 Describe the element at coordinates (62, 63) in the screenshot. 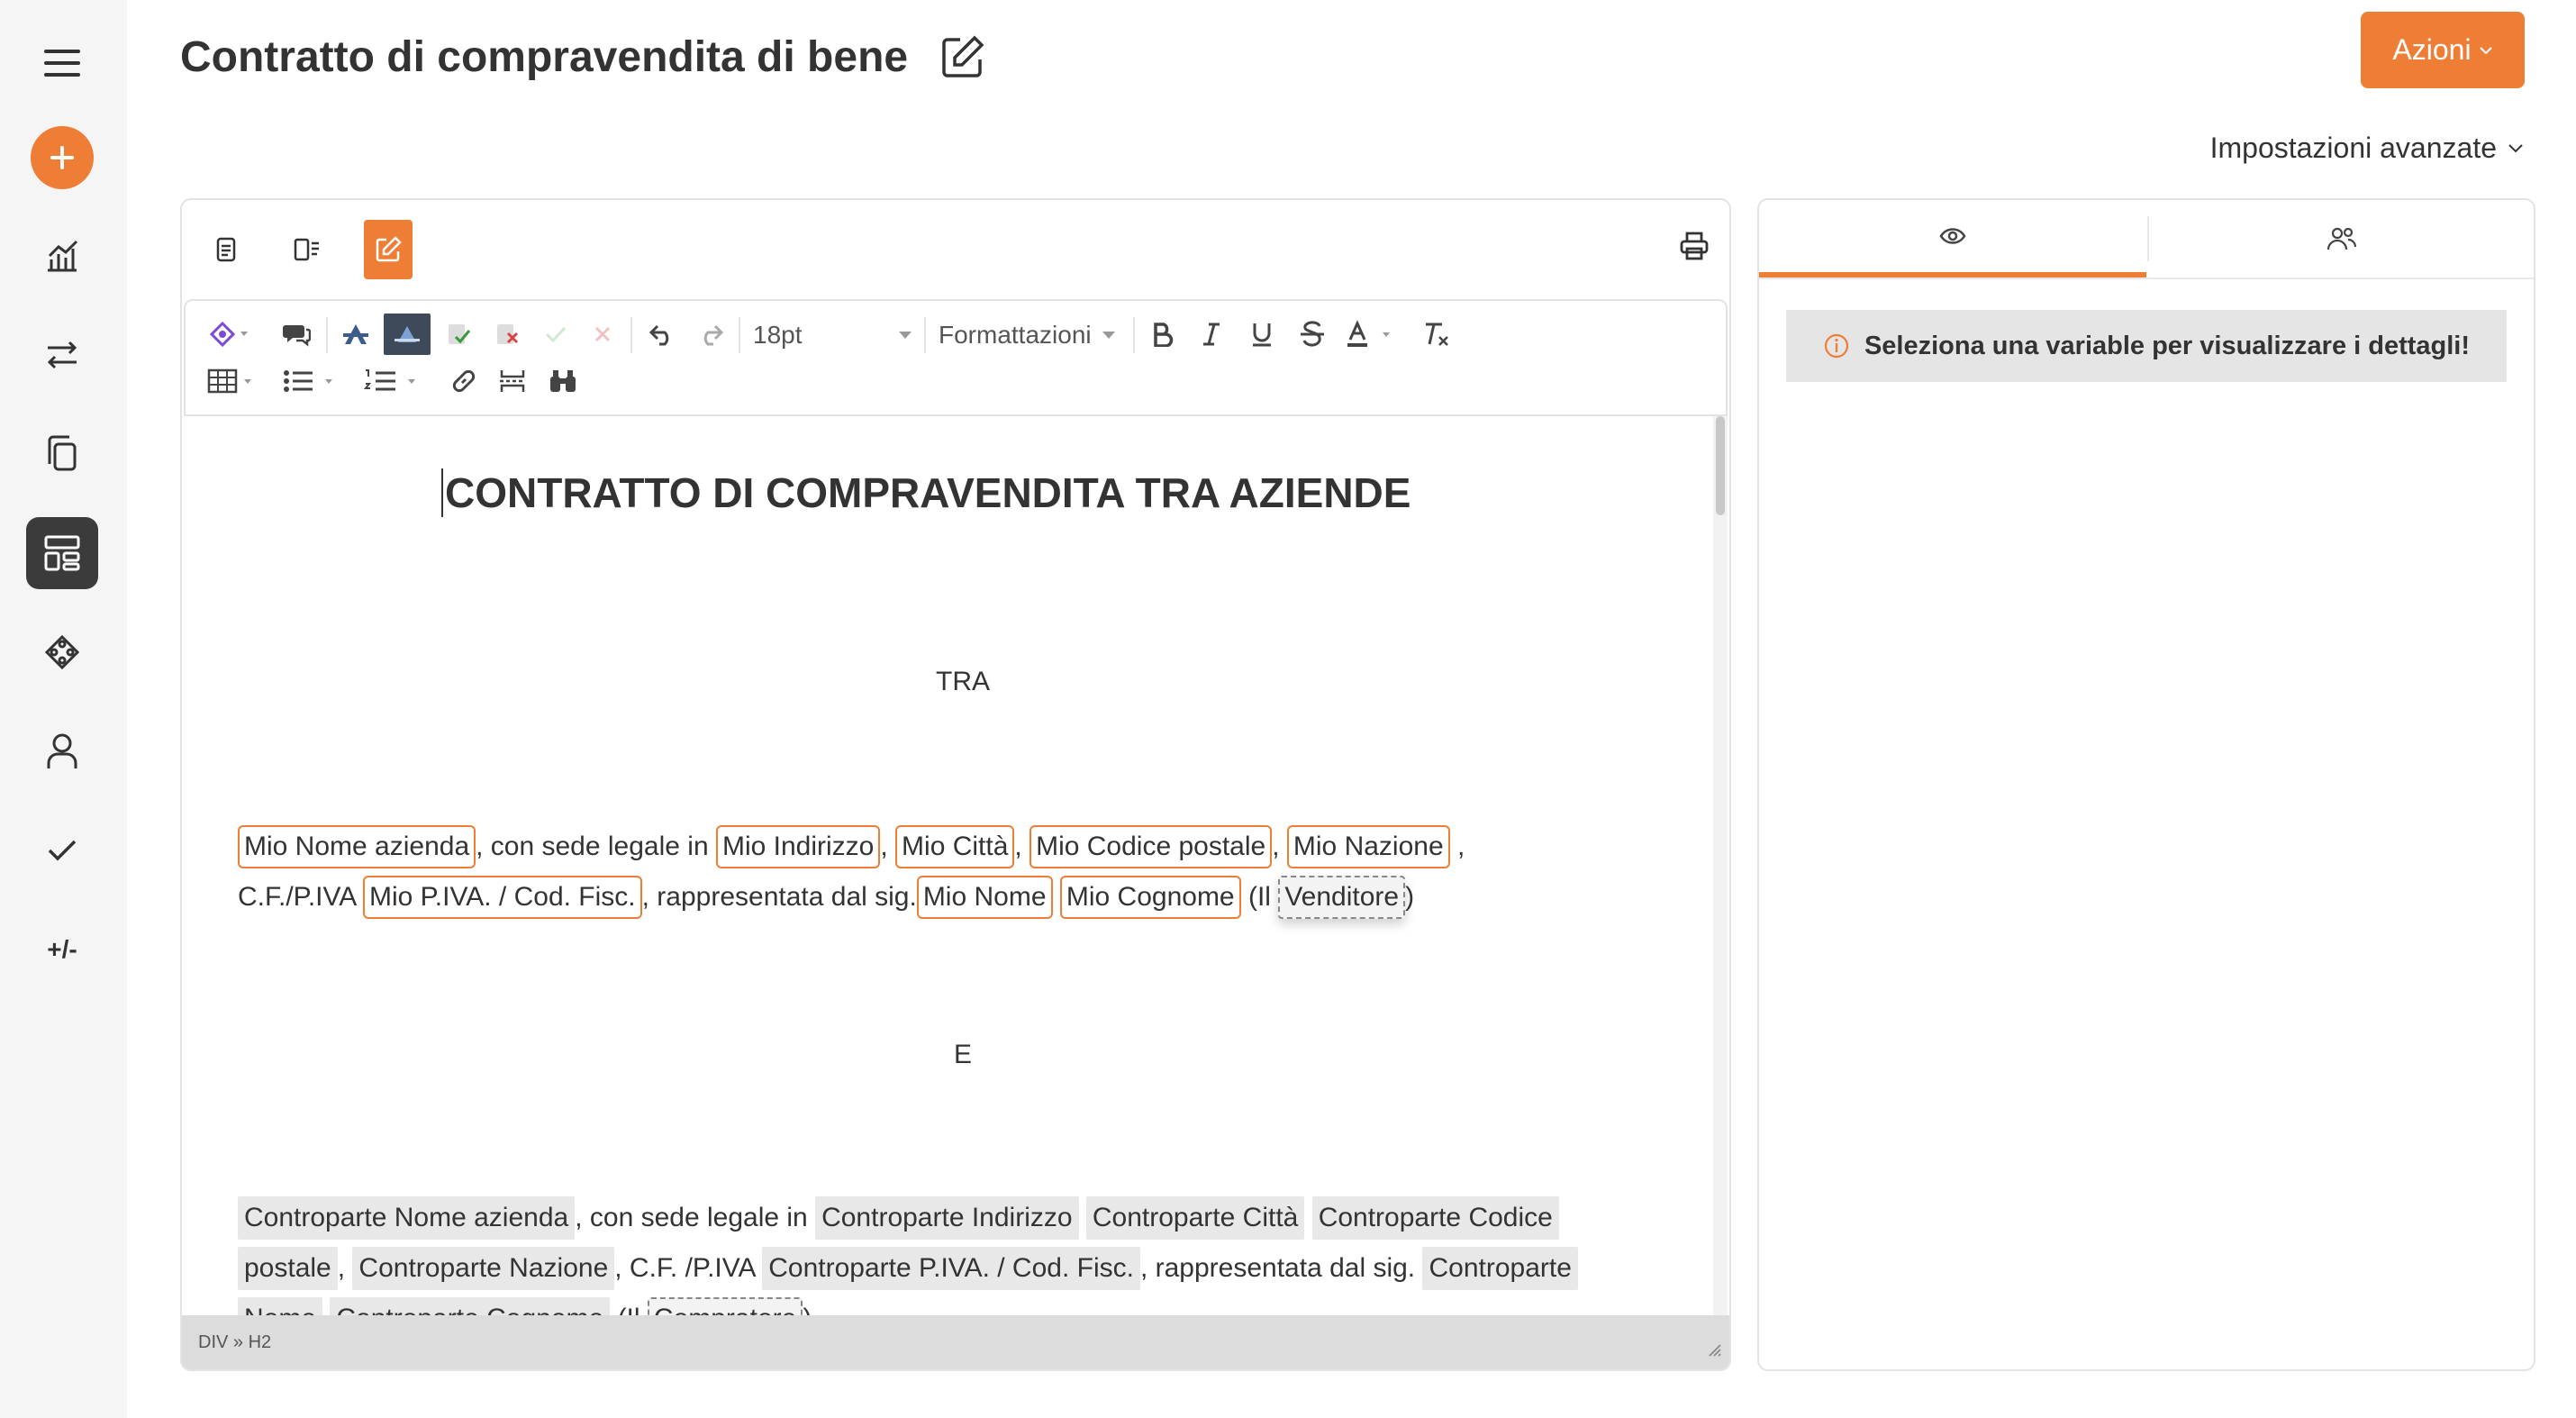

I see `menu-icon` at that location.